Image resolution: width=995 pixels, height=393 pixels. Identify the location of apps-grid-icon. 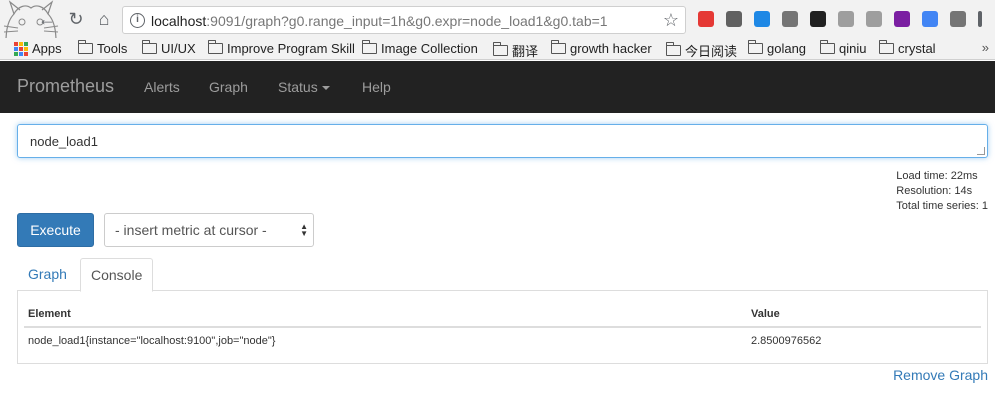
(21, 48).